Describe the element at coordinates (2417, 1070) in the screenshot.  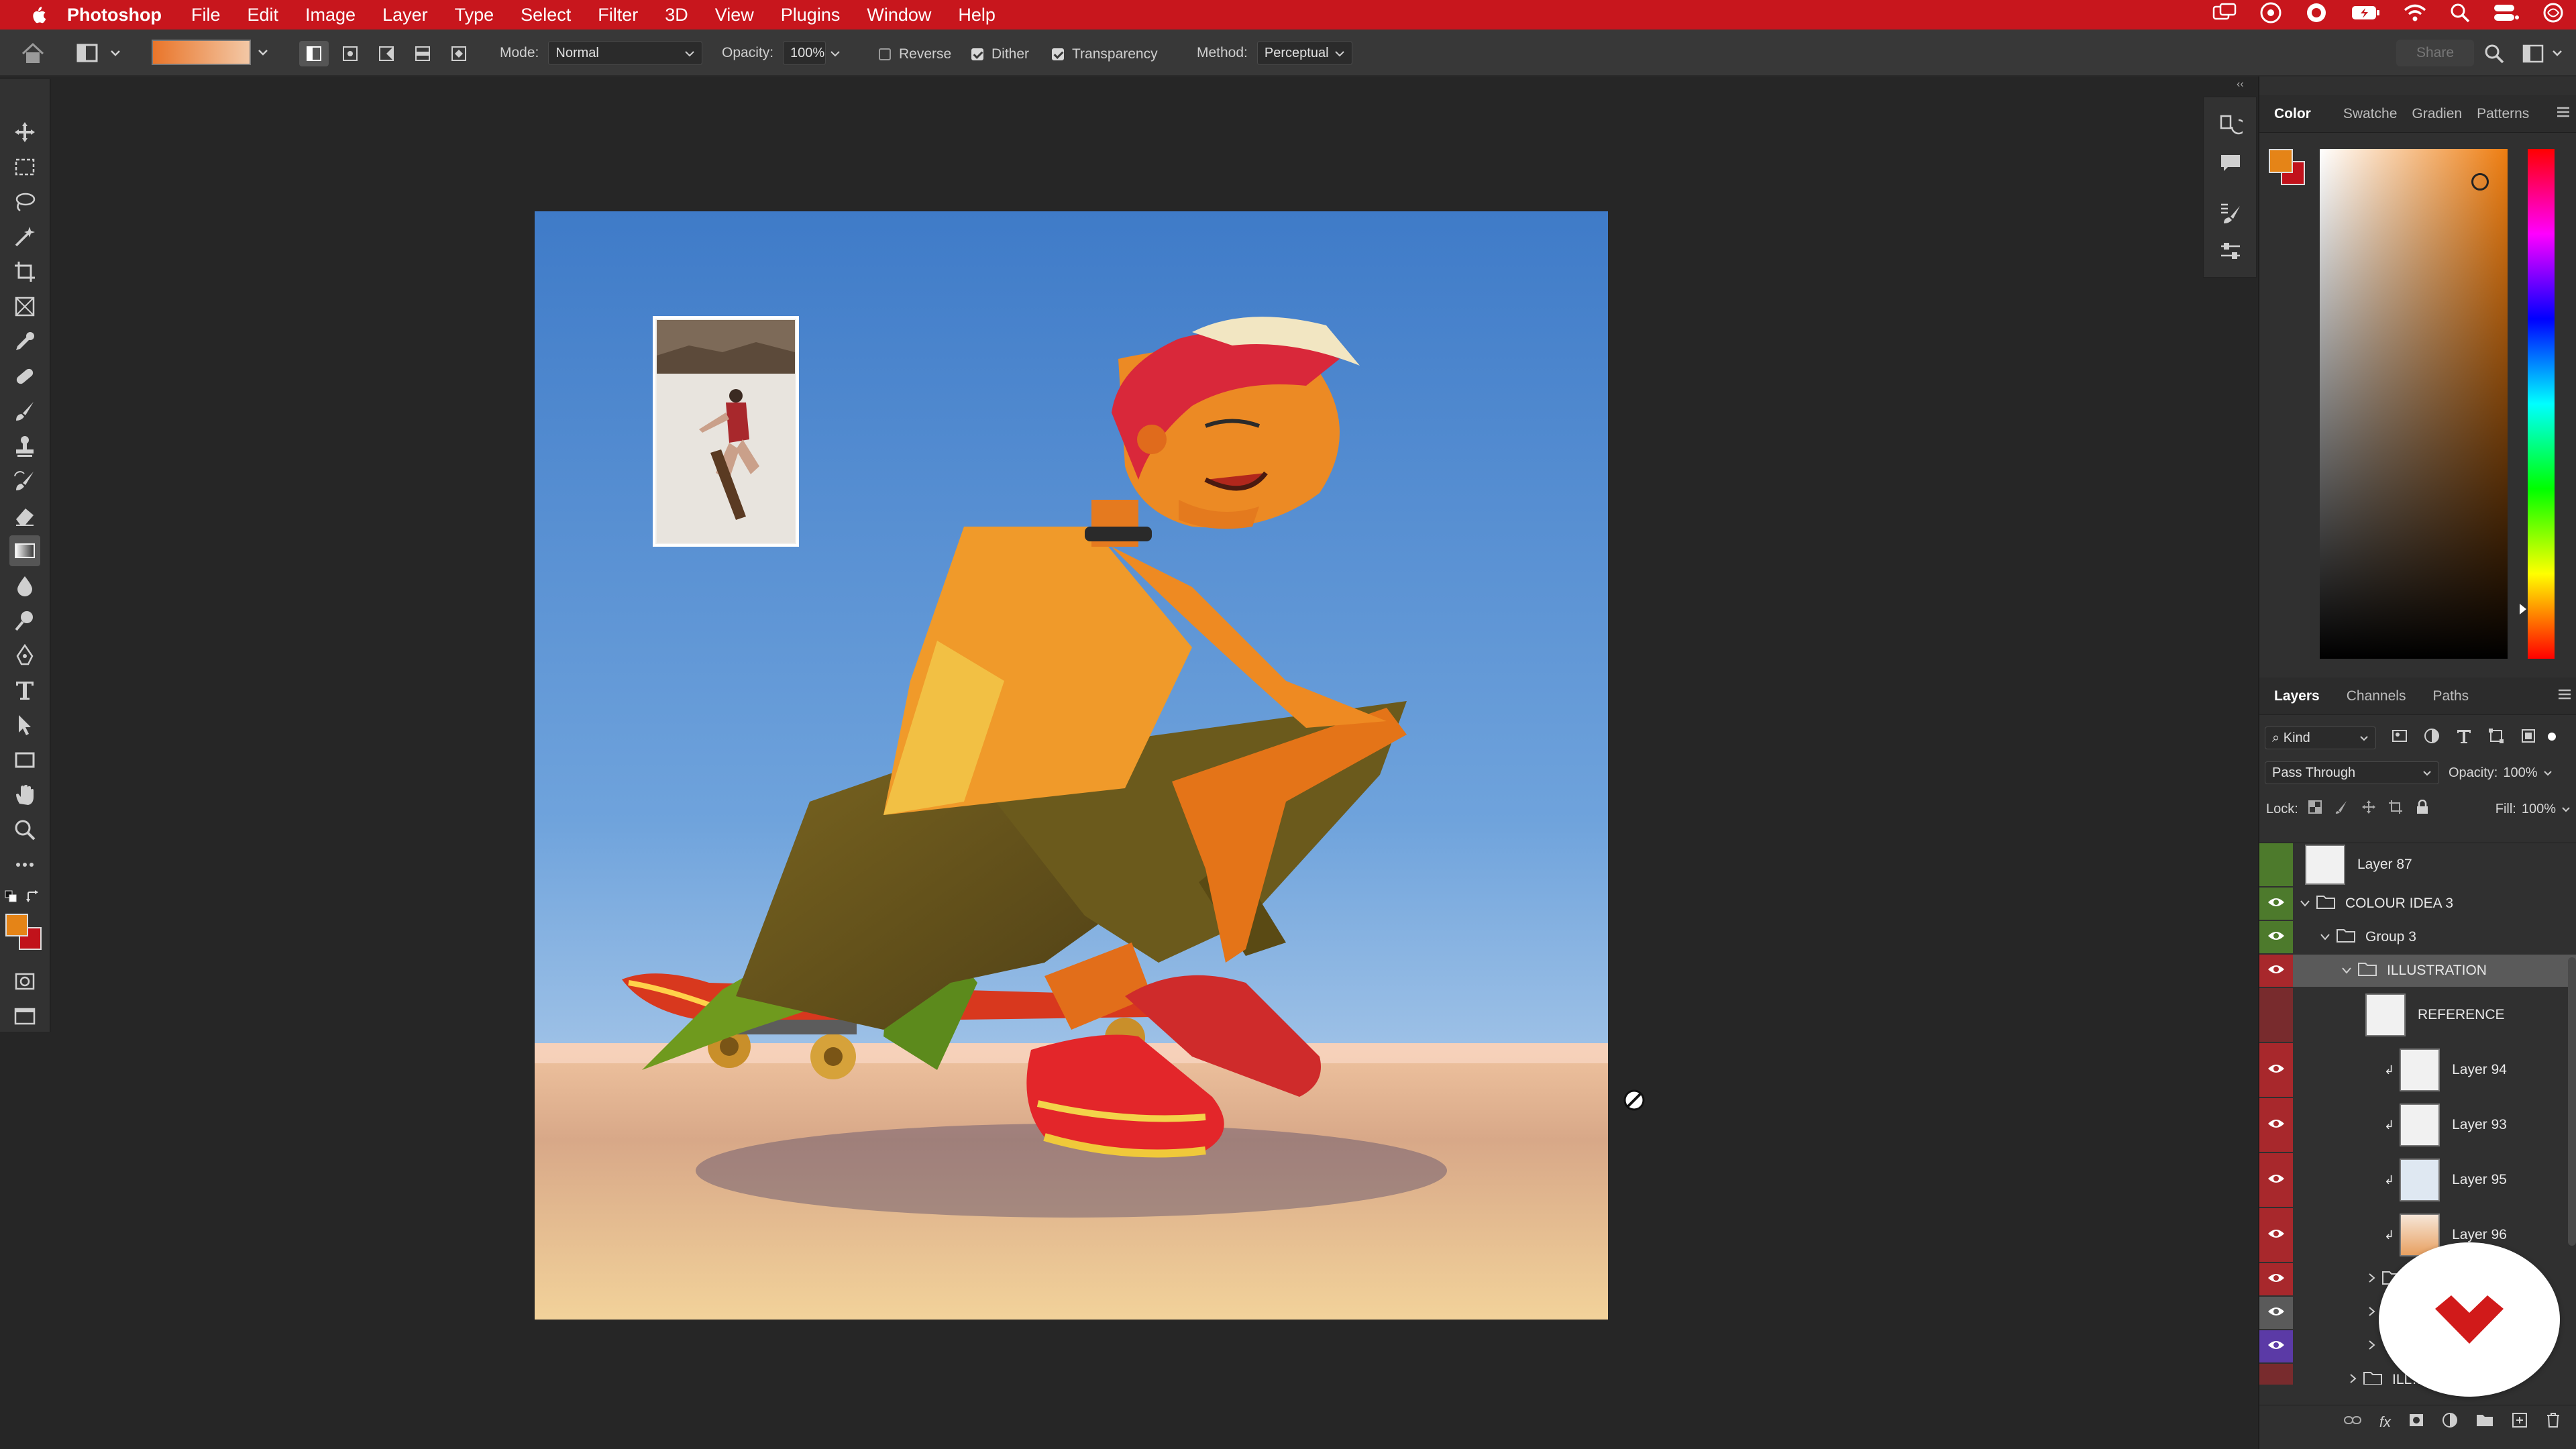
I see `layer-row: ↲ Layer 94` at that location.